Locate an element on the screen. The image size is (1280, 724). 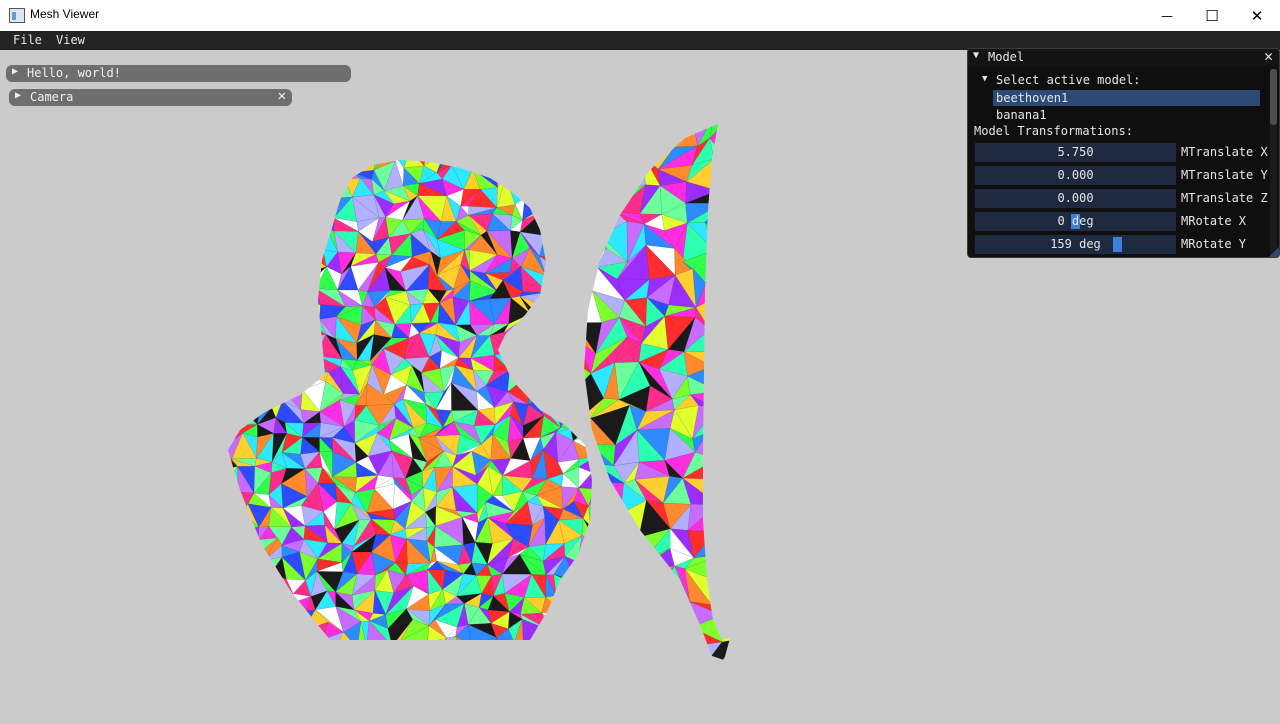
mrotate-y-slider: 159 deg is located at coordinates (1075, 244).